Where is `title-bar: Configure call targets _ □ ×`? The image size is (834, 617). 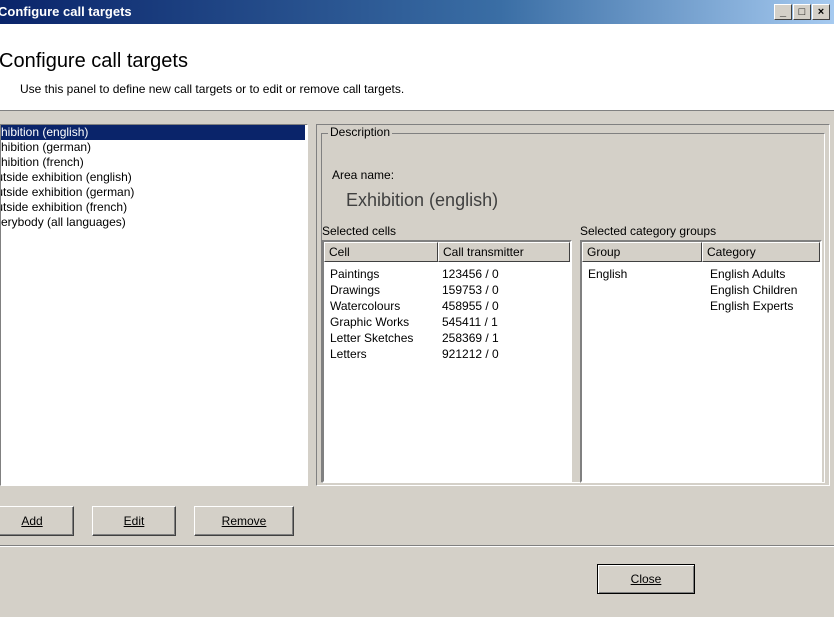 title-bar: Configure call targets _ □ × is located at coordinates (417, 12).